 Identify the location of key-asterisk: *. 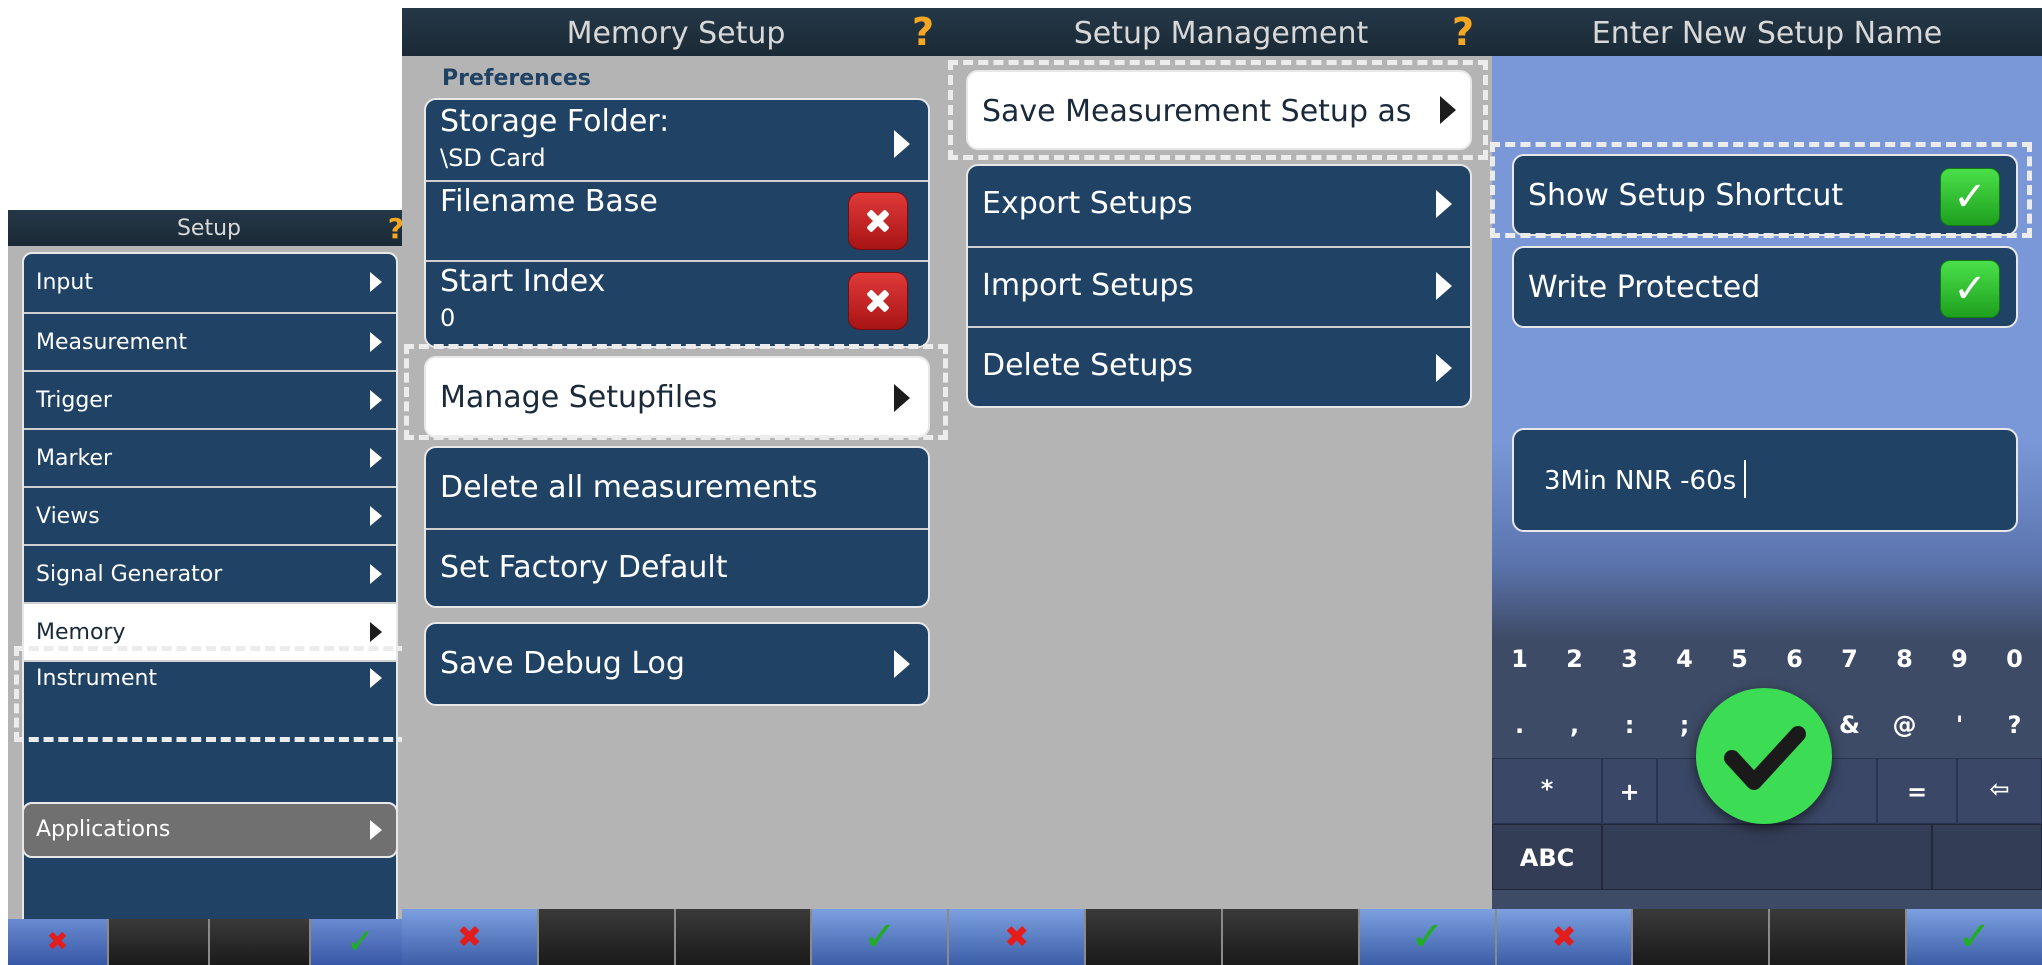
(1547, 791).